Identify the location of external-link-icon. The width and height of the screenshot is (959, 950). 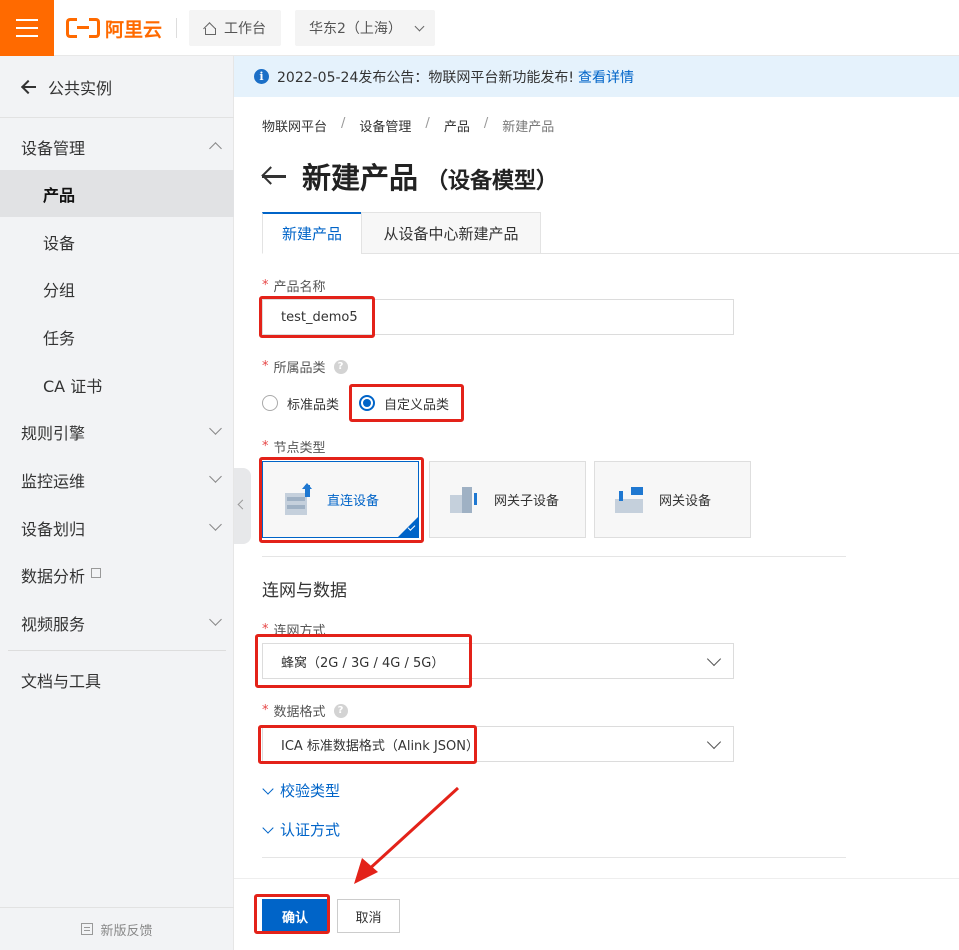
(96, 572).